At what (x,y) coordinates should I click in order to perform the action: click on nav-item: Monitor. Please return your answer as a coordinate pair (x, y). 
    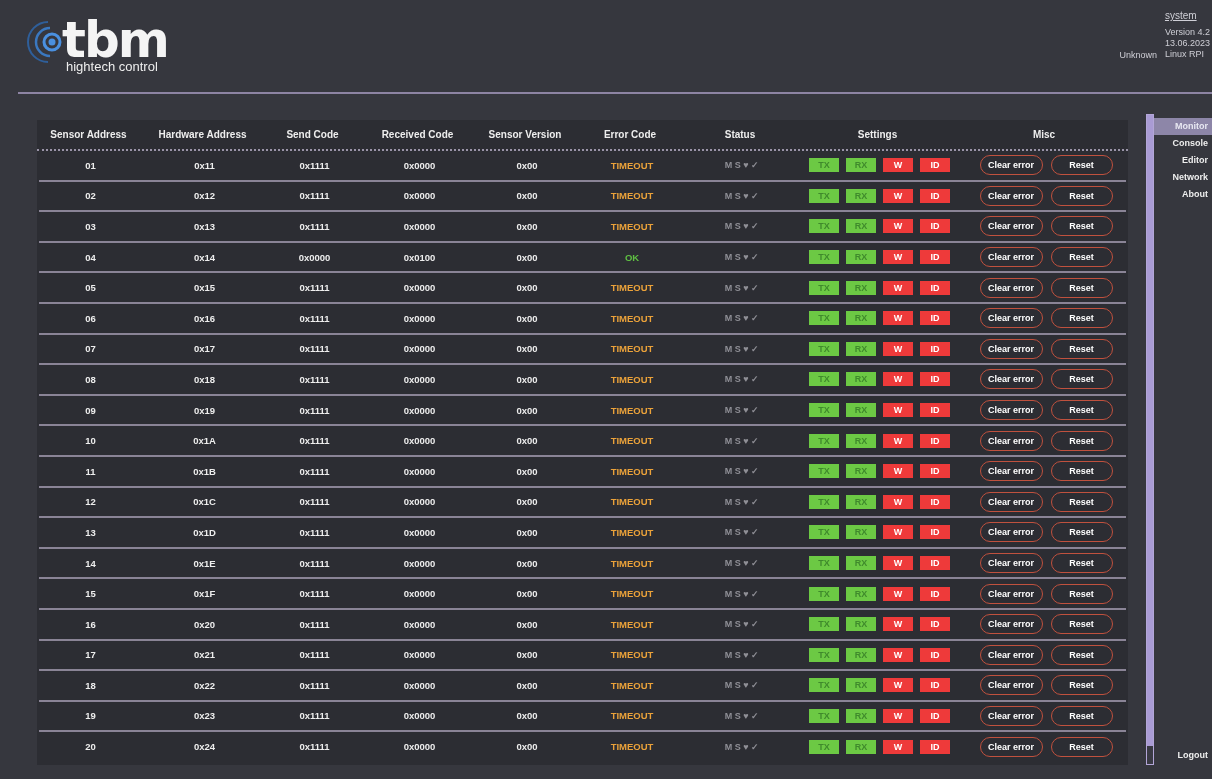
    Looking at the image, I should click on (1183, 126).